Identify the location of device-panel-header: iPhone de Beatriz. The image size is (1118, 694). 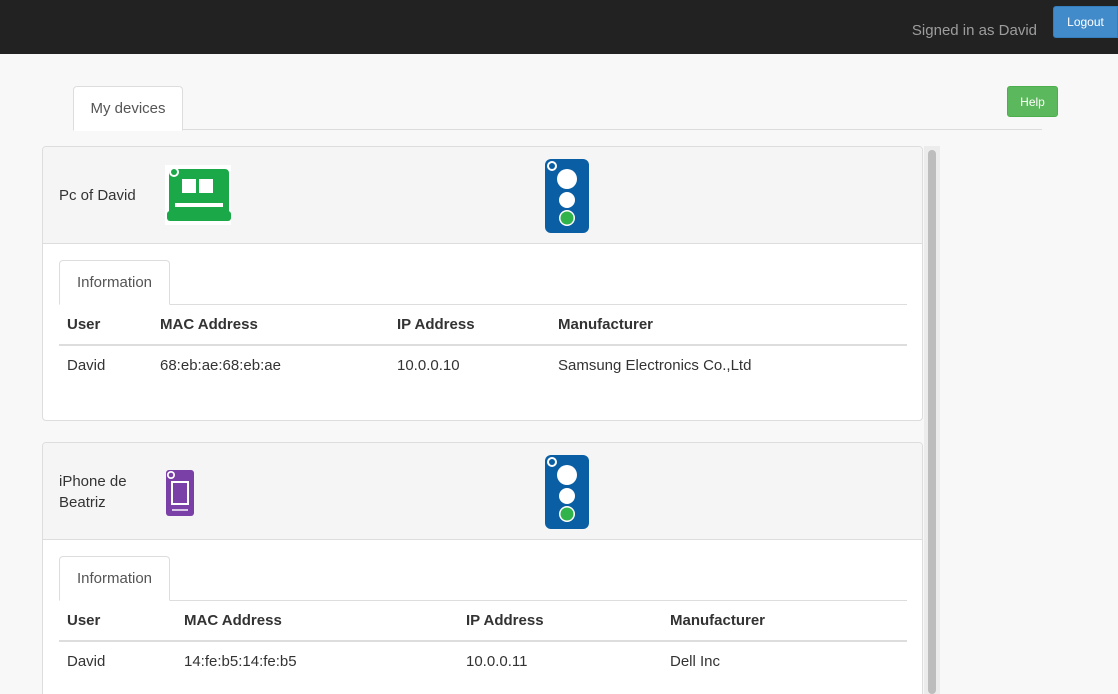
(482, 491).